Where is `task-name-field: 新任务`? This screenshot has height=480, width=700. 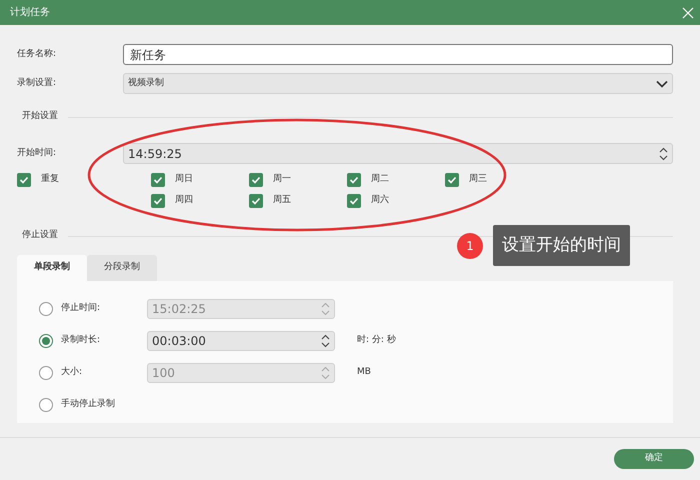
task-name-field: 新任务 is located at coordinates (398, 54).